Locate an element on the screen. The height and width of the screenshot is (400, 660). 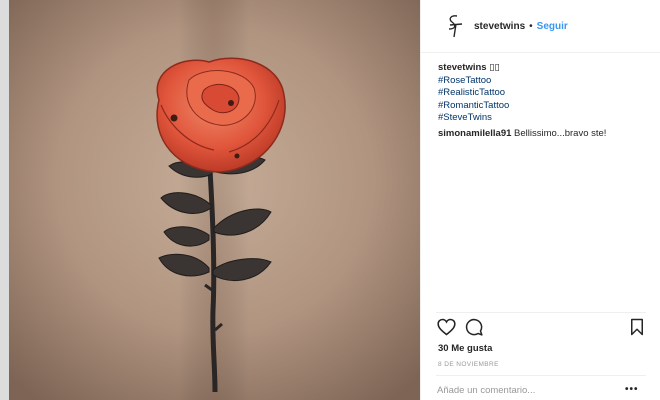
likes-count: 30 Me gusta is located at coordinates (465, 348).